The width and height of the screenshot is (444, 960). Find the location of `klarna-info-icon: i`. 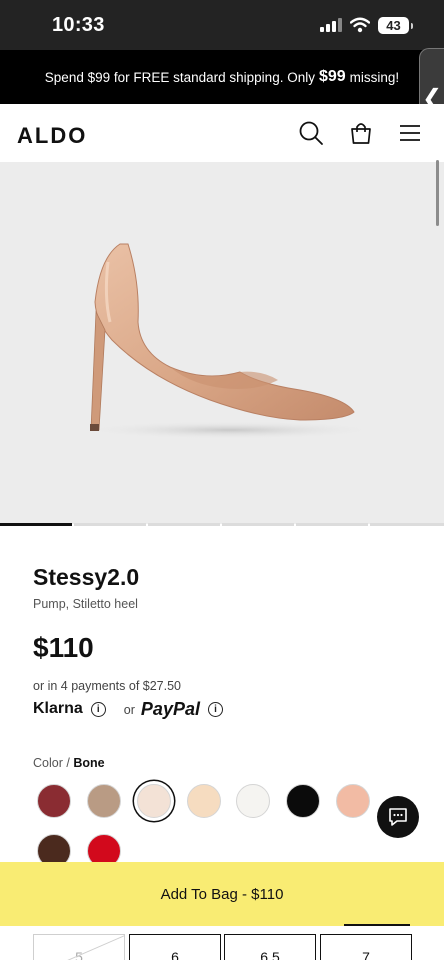

klarna-info-icon: i is located at coordinates (98, 709).